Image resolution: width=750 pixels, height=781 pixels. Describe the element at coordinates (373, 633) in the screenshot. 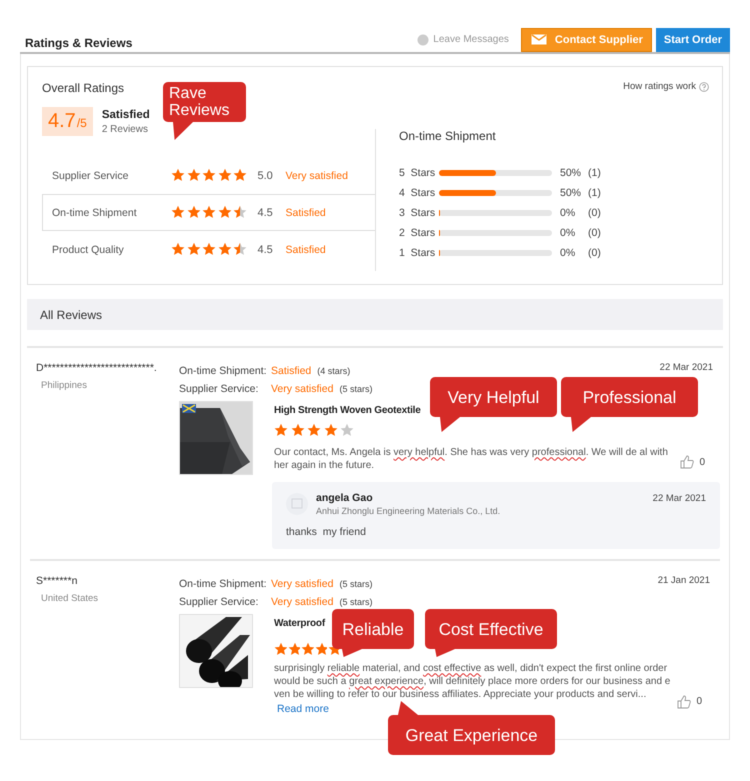

I see `callout-label: Reliable` at that location.